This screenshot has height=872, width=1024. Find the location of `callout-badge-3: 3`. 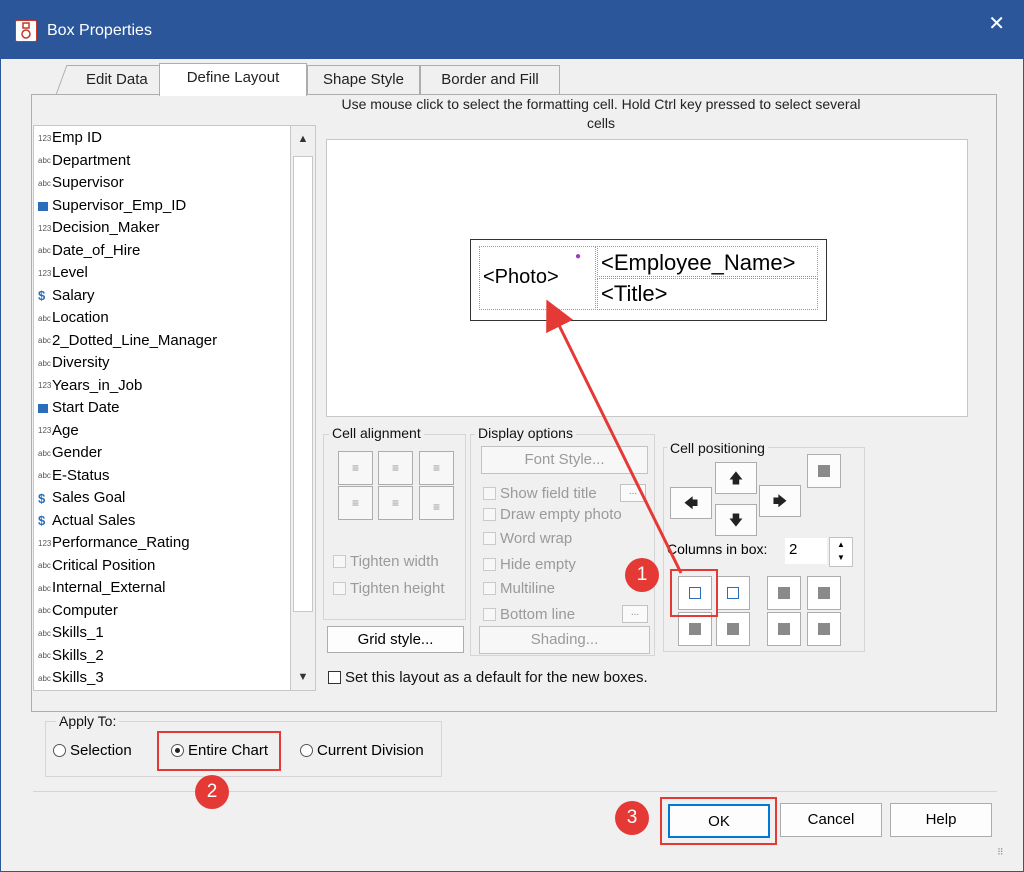

callout-badge-3: 3 is located at coordinates (632, 818).